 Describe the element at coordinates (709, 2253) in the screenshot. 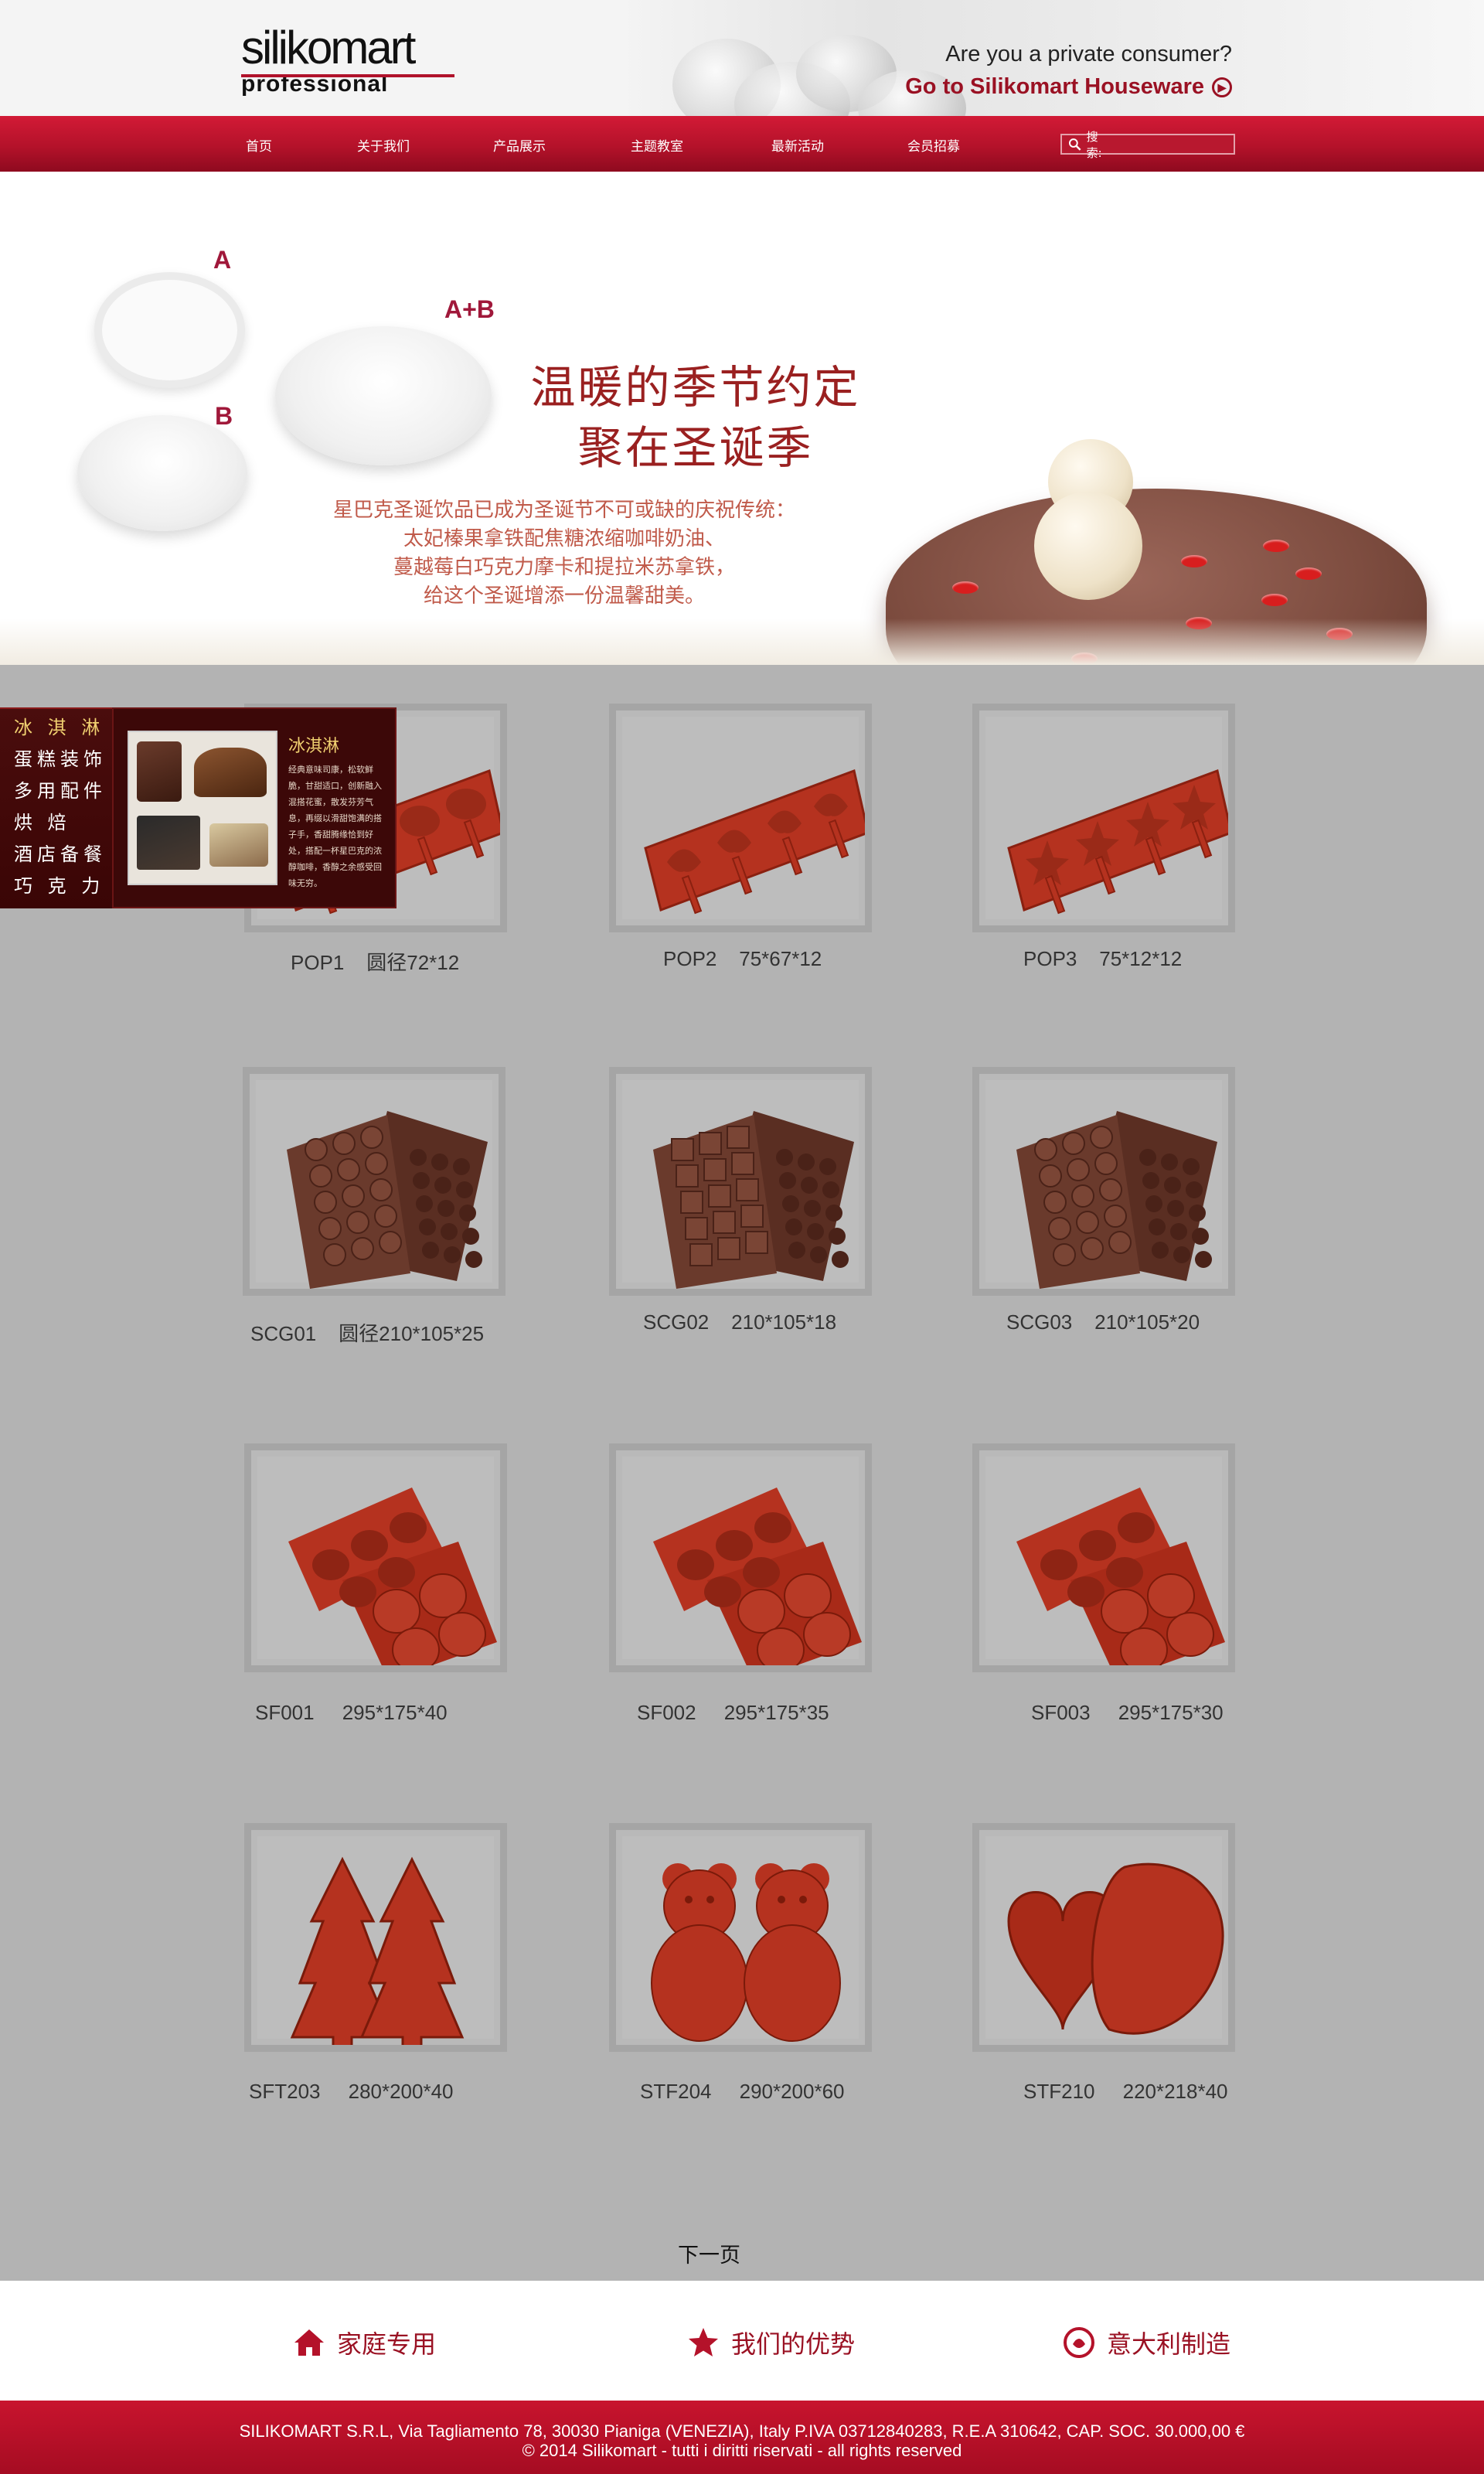

I see `next-page-link: 下一页` at that location.